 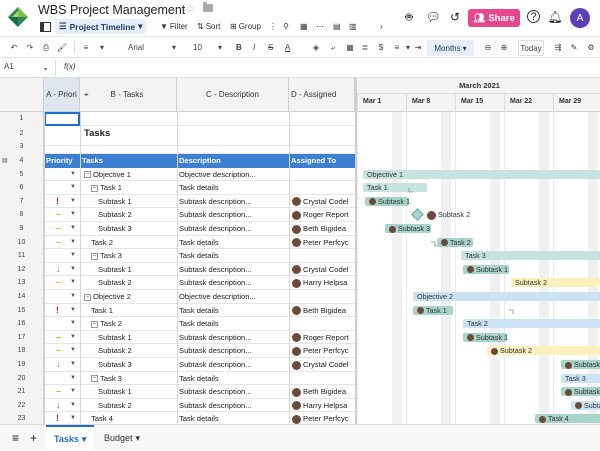 I want to click on zoom-out-icon: ⊖, so click(x=488, y=47).